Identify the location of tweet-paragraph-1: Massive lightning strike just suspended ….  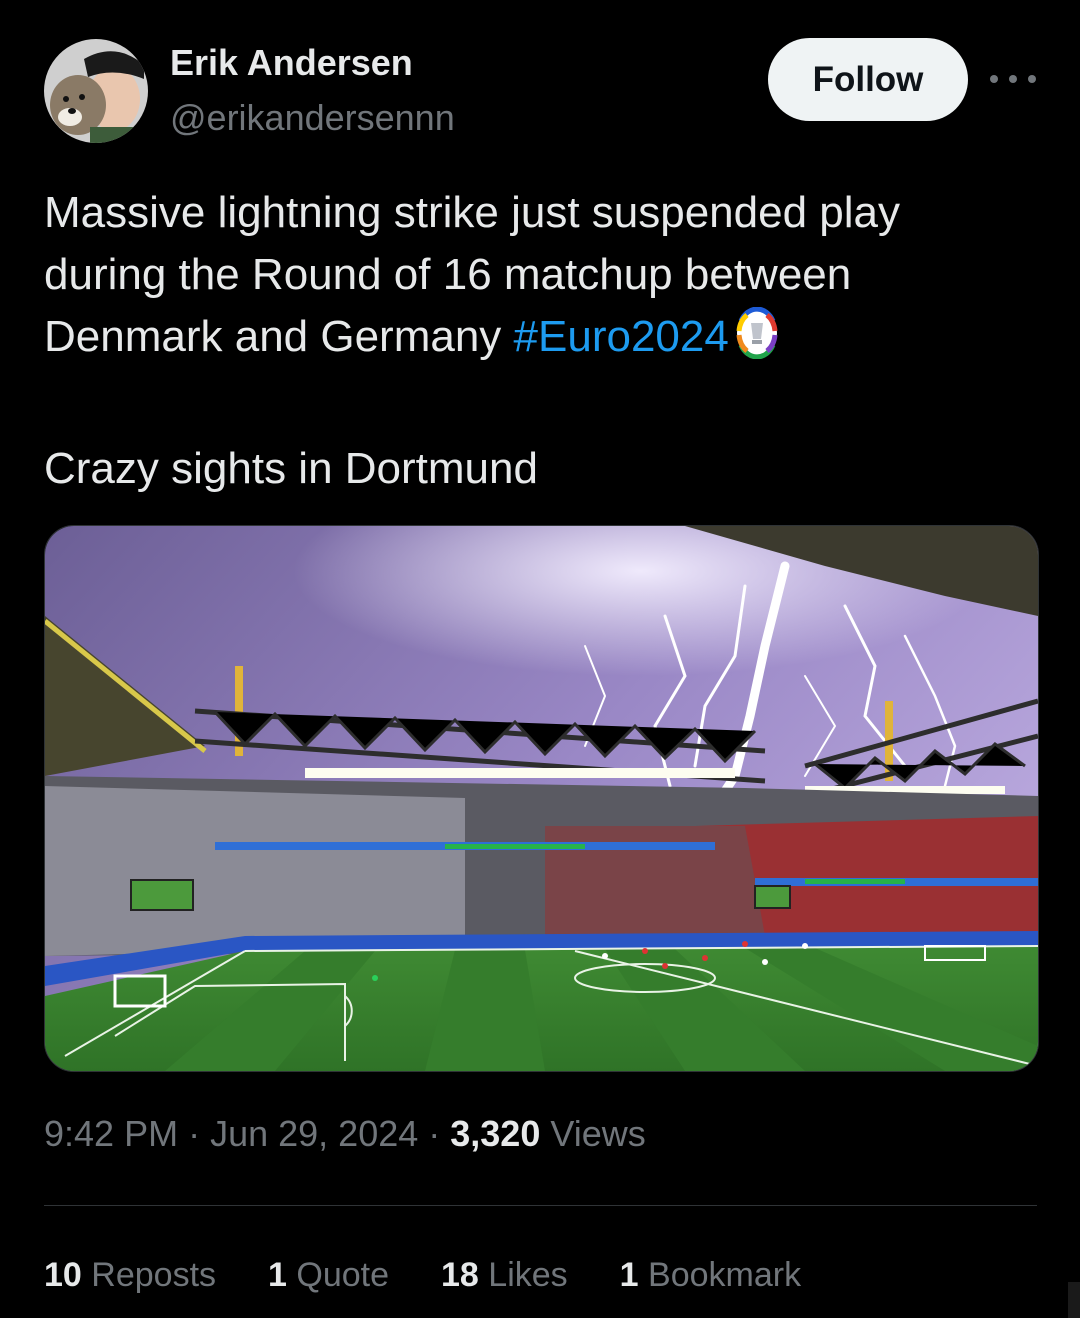
(539, 279).